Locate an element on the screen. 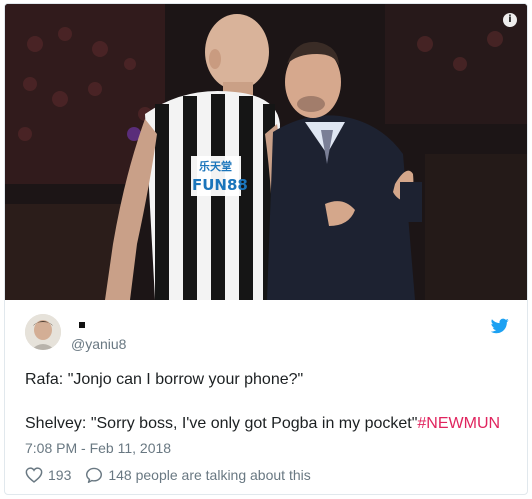 The height and width of the screenshot is (499, 532). talking-count: 148 people are talking about this is located at coordinates (209, 475).